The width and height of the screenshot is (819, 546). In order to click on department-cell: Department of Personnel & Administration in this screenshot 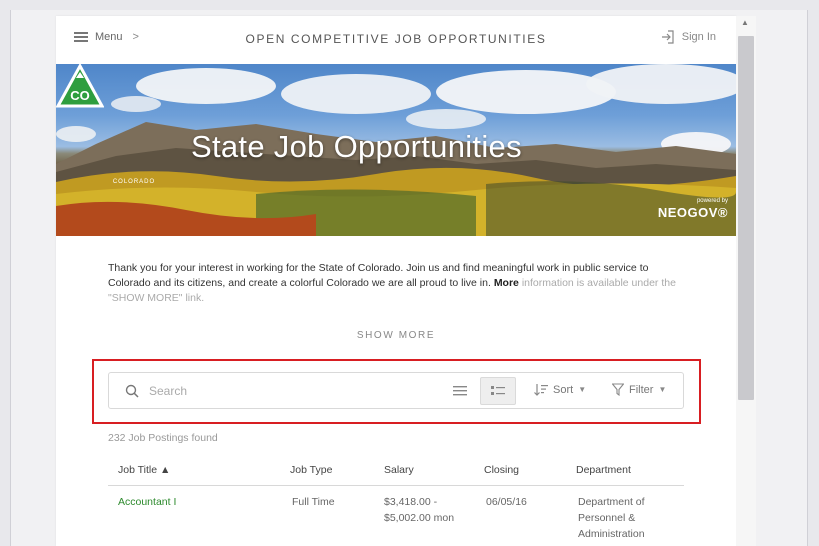, I will do `click(611, 518)`.